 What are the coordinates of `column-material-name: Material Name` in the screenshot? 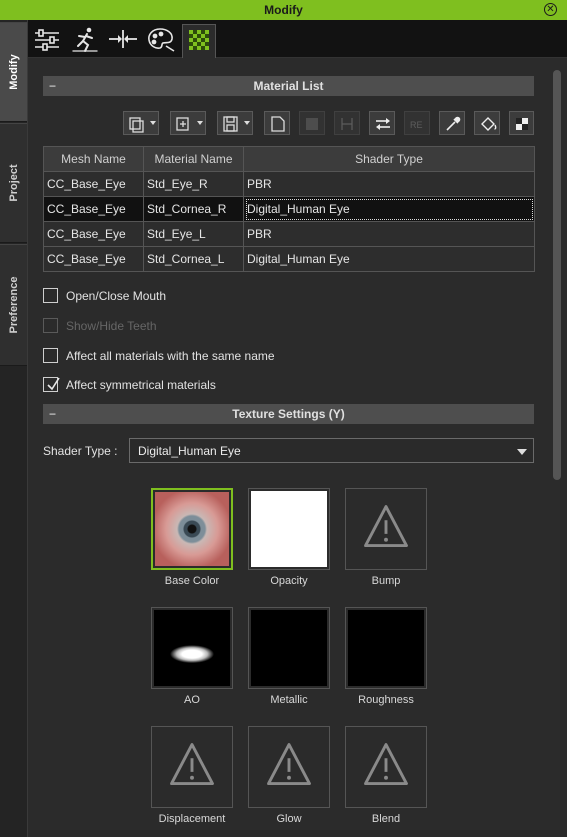 It's located at (193, 159).